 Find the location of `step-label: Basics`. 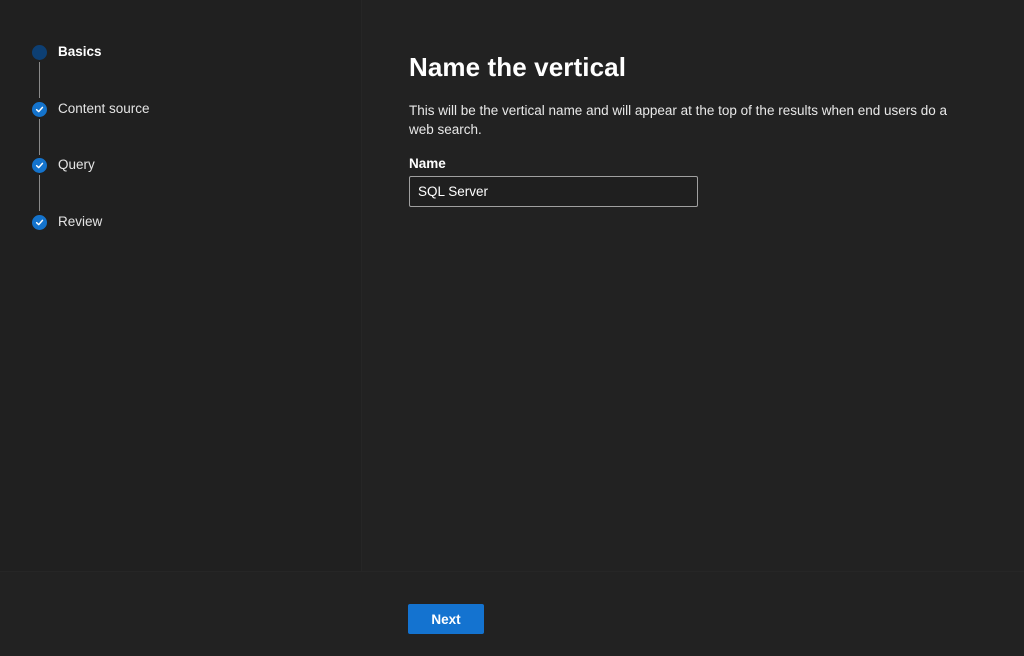

step-label: Basics is located at coordinates (80, 51).